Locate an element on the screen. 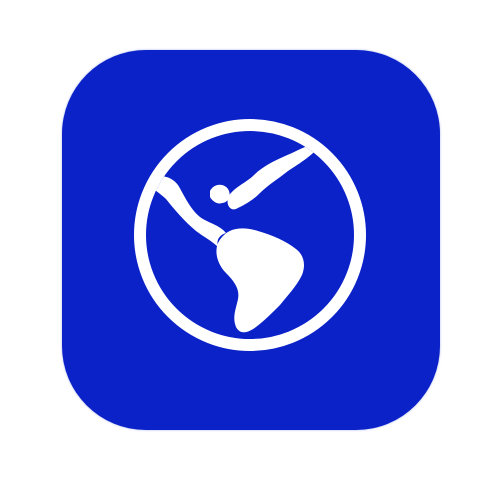 Image resolution: width=500 pixels, height=500 pixels. northern-landmass-shape is located at coordinates (275, 175).